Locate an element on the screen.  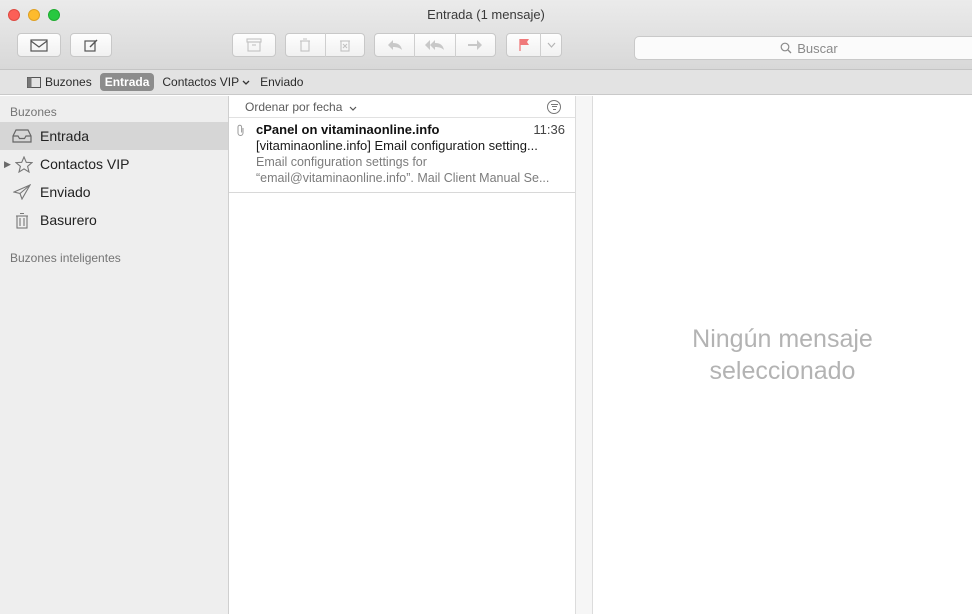
disclosure-triangle-icon: ▶ is located at coordinates (8, 164).